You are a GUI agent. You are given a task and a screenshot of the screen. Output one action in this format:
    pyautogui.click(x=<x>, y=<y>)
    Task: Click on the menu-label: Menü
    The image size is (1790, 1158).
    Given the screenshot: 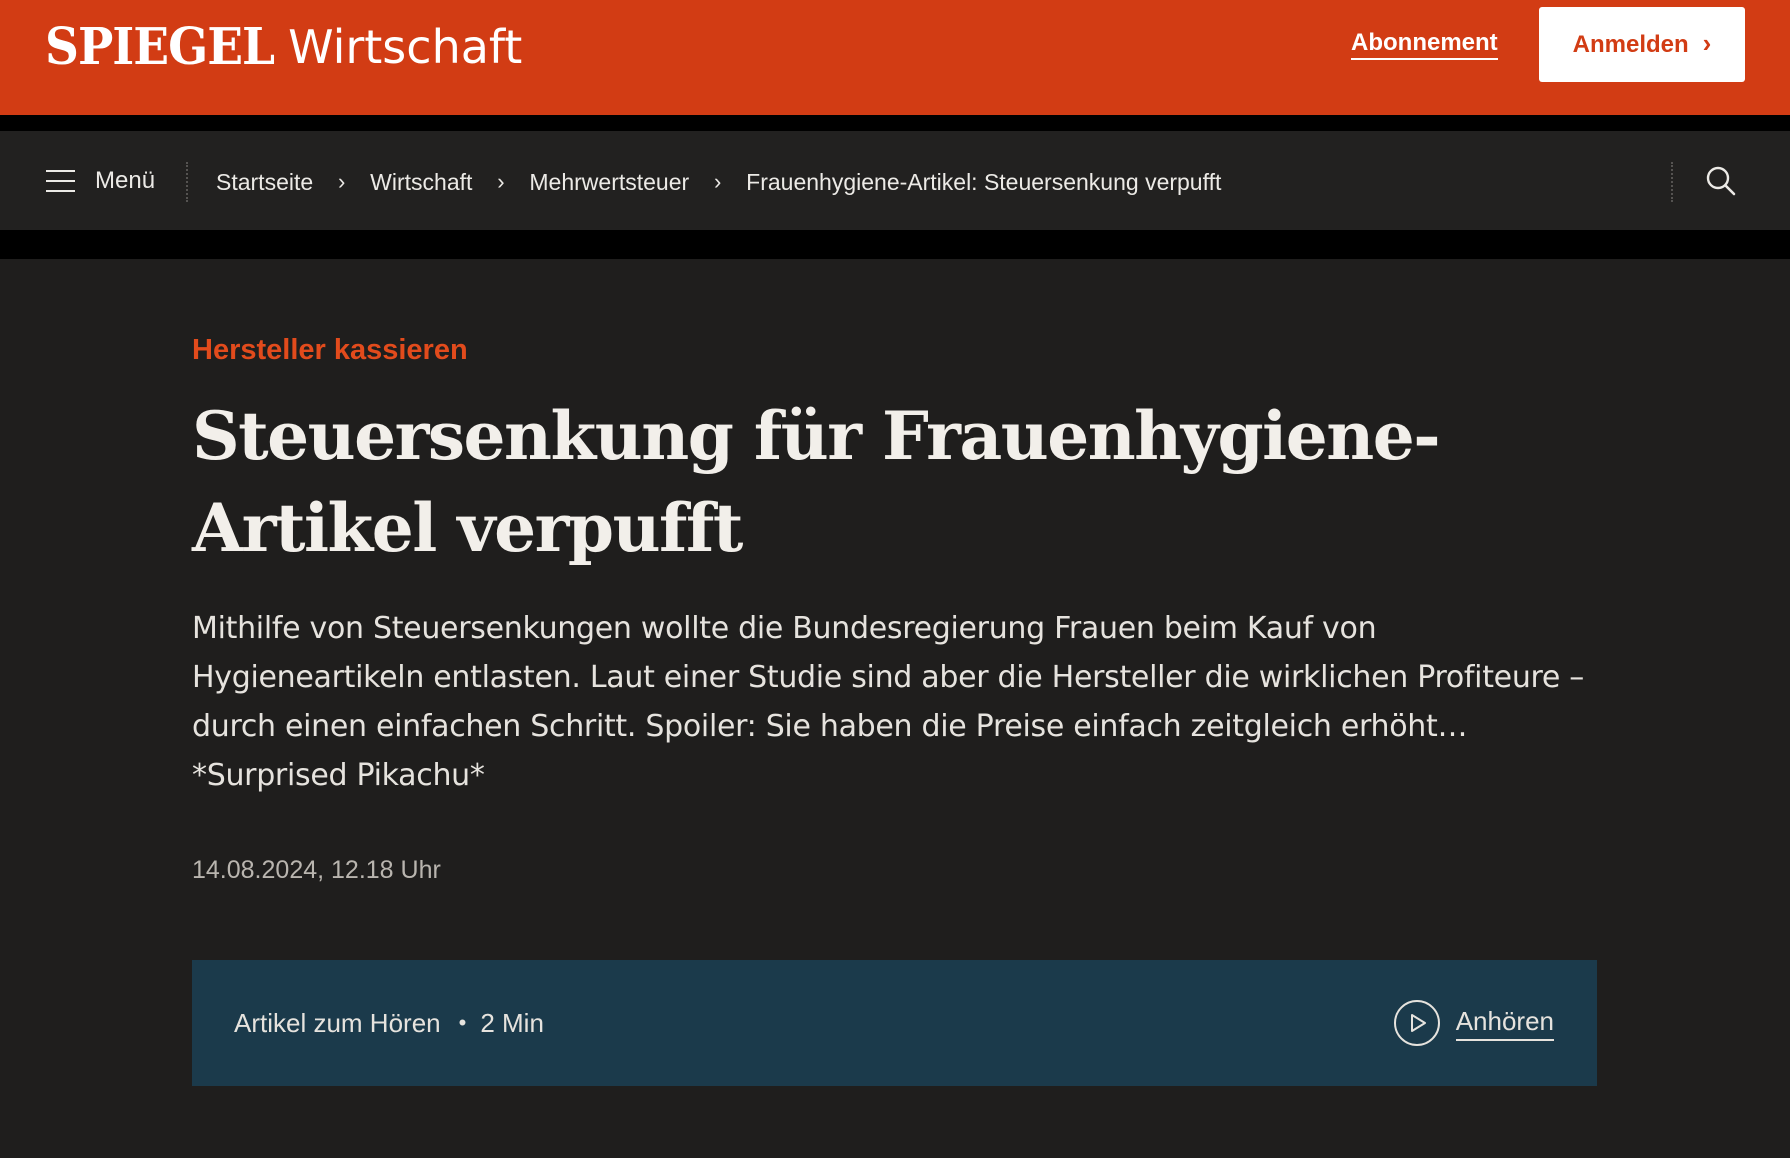 What is the action you would take?
    pyautogui.click(x=125, y=180)
    